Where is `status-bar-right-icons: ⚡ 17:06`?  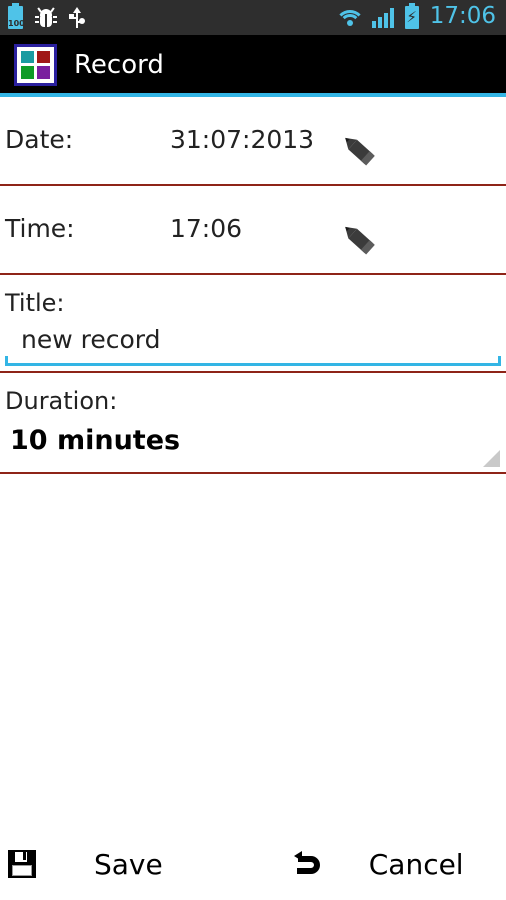
status-bar-right-icons: ⚡ 17:06 is located at coordinates (412, 16).